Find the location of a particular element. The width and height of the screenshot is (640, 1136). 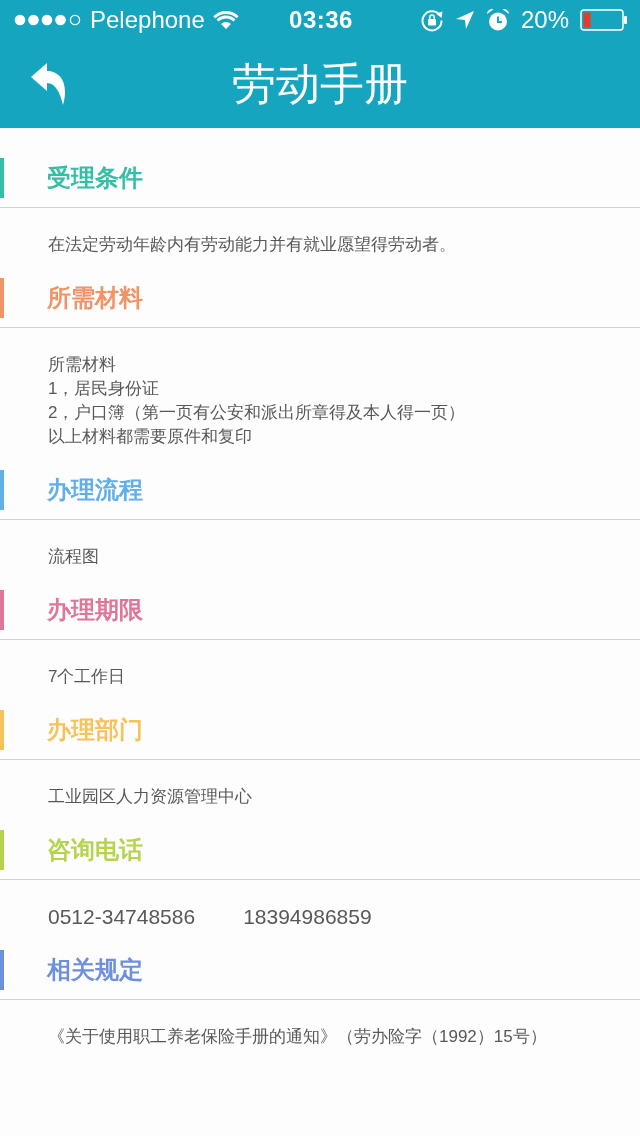

section-title: 受理条件 is located at coordinates (95, 177).